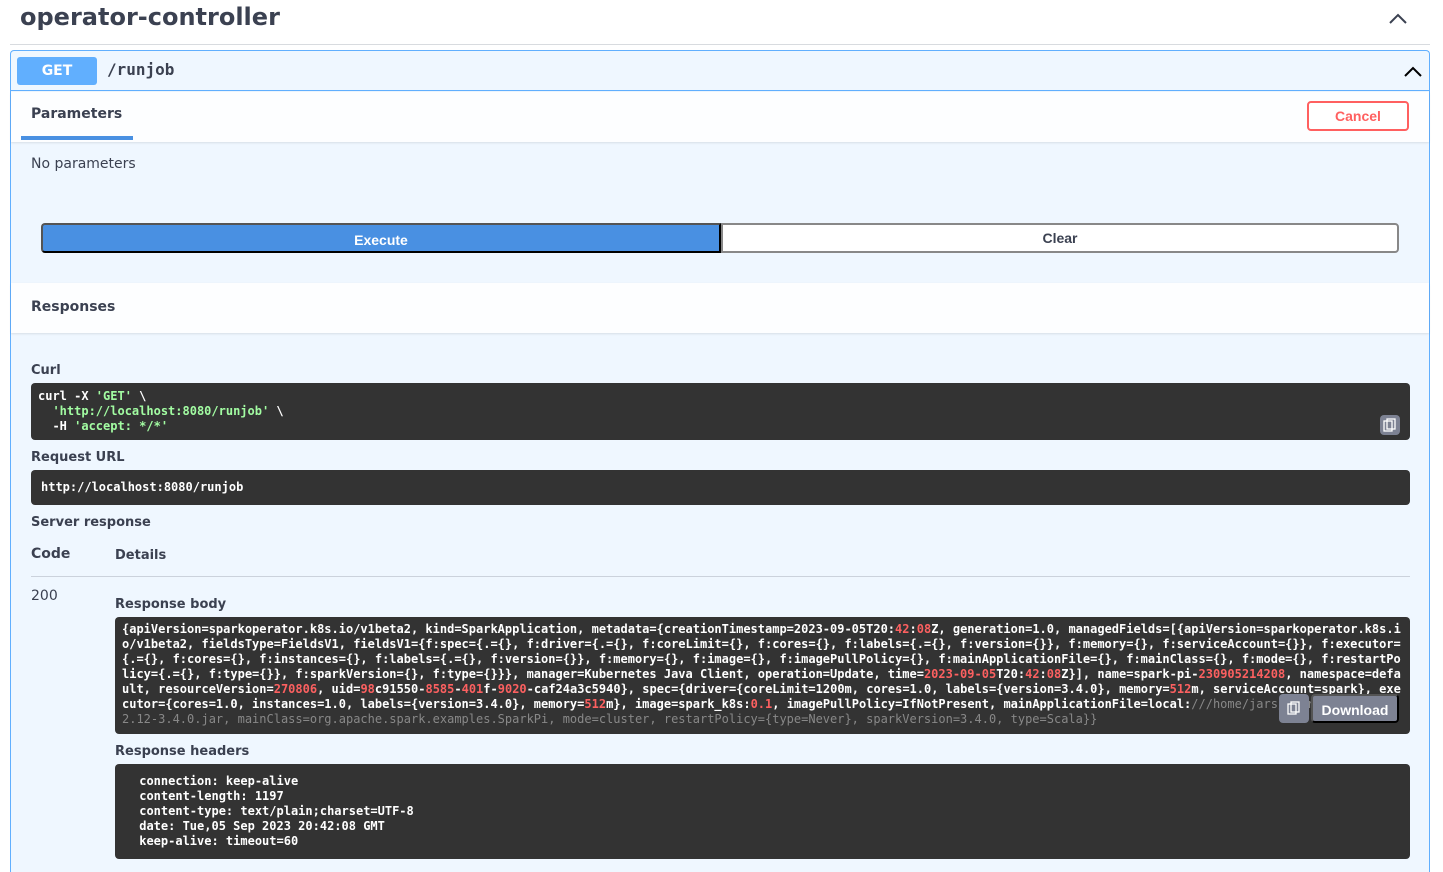 This screenshot has height=872, width=1443. I want to click on execute-button: Execute, so click(381, 238).